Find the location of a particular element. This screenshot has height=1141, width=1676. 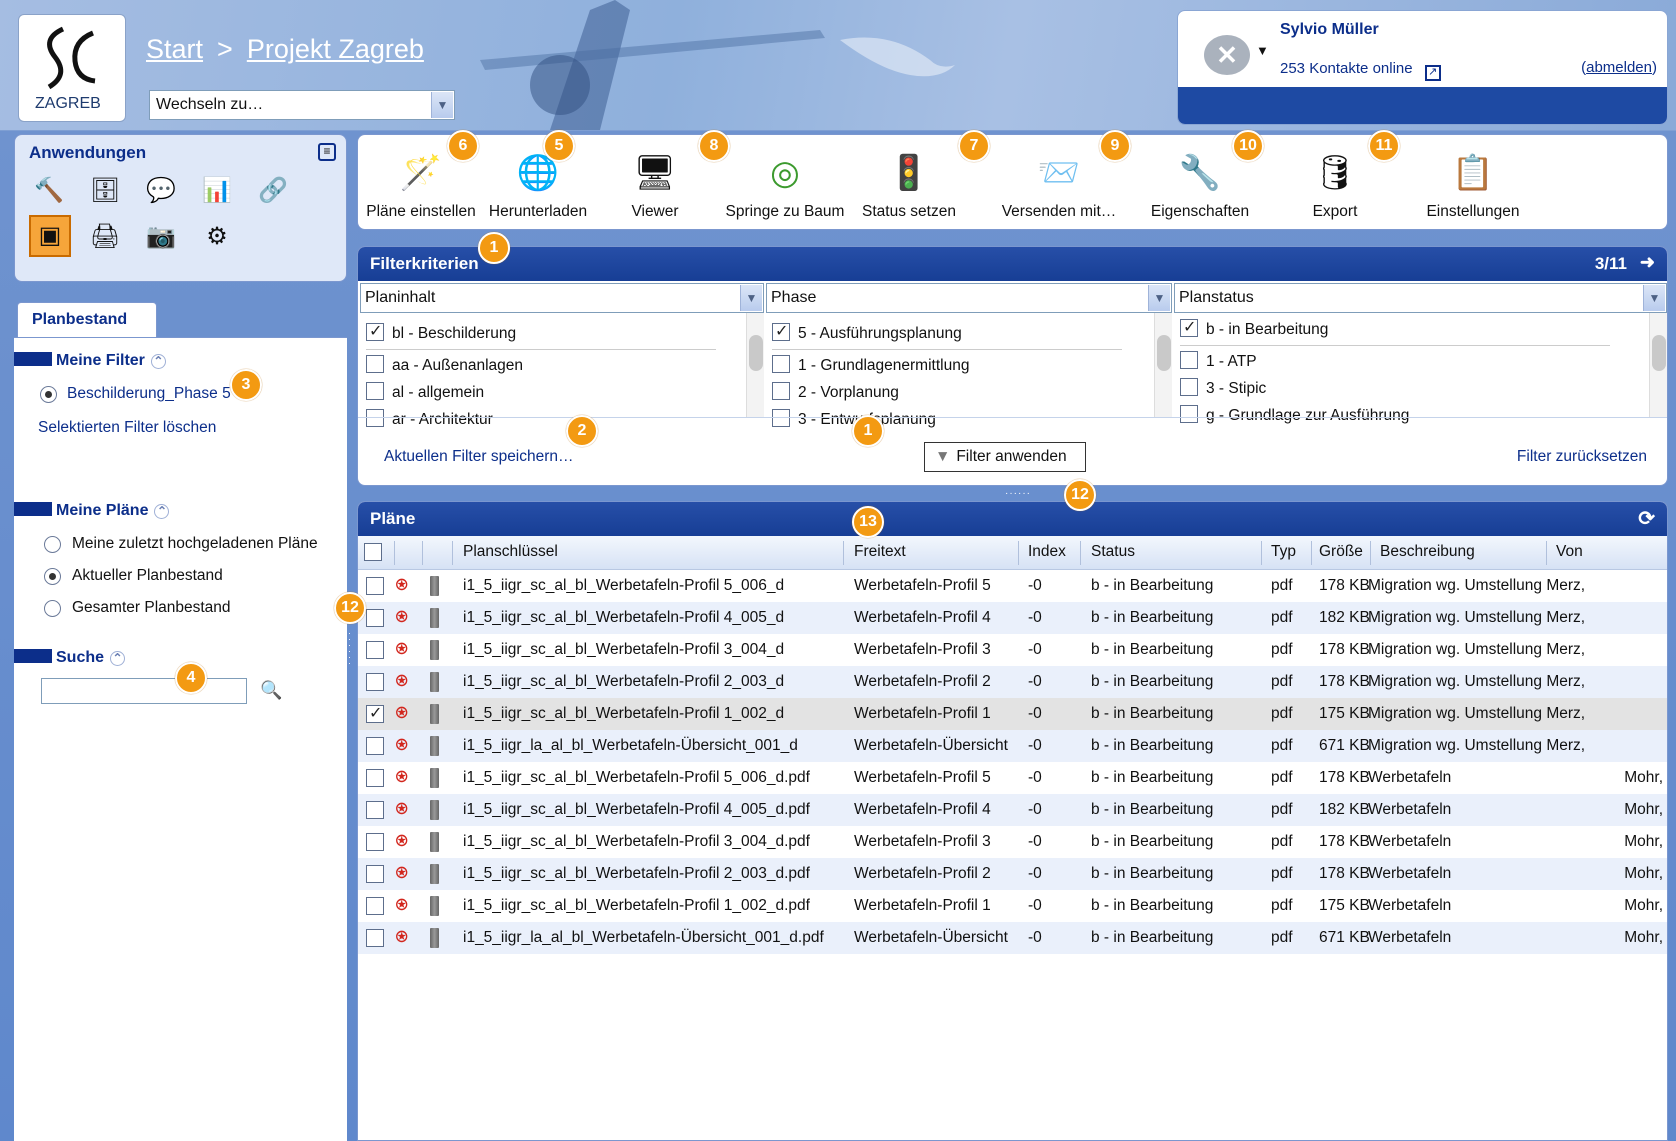

arrow-right-icon: ➜ is located at coordinates (1647, 262).